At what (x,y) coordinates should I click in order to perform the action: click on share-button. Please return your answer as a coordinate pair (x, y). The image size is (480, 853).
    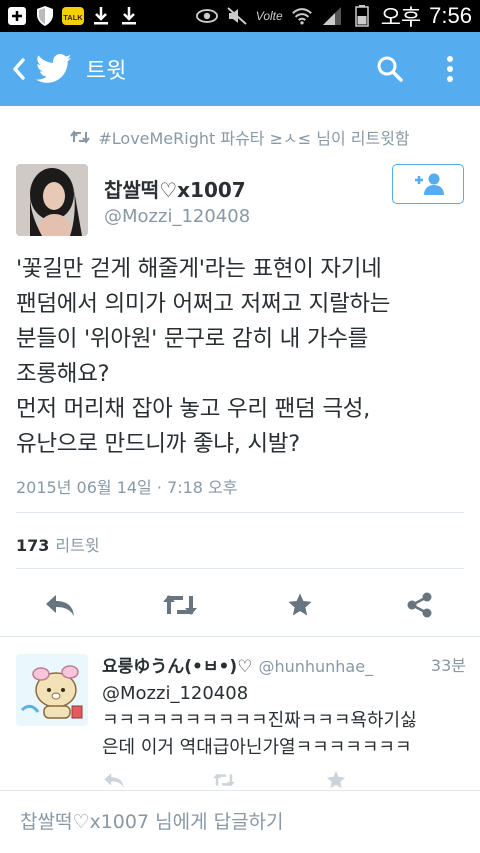
    Looking at the image, I should click on (420, 605).